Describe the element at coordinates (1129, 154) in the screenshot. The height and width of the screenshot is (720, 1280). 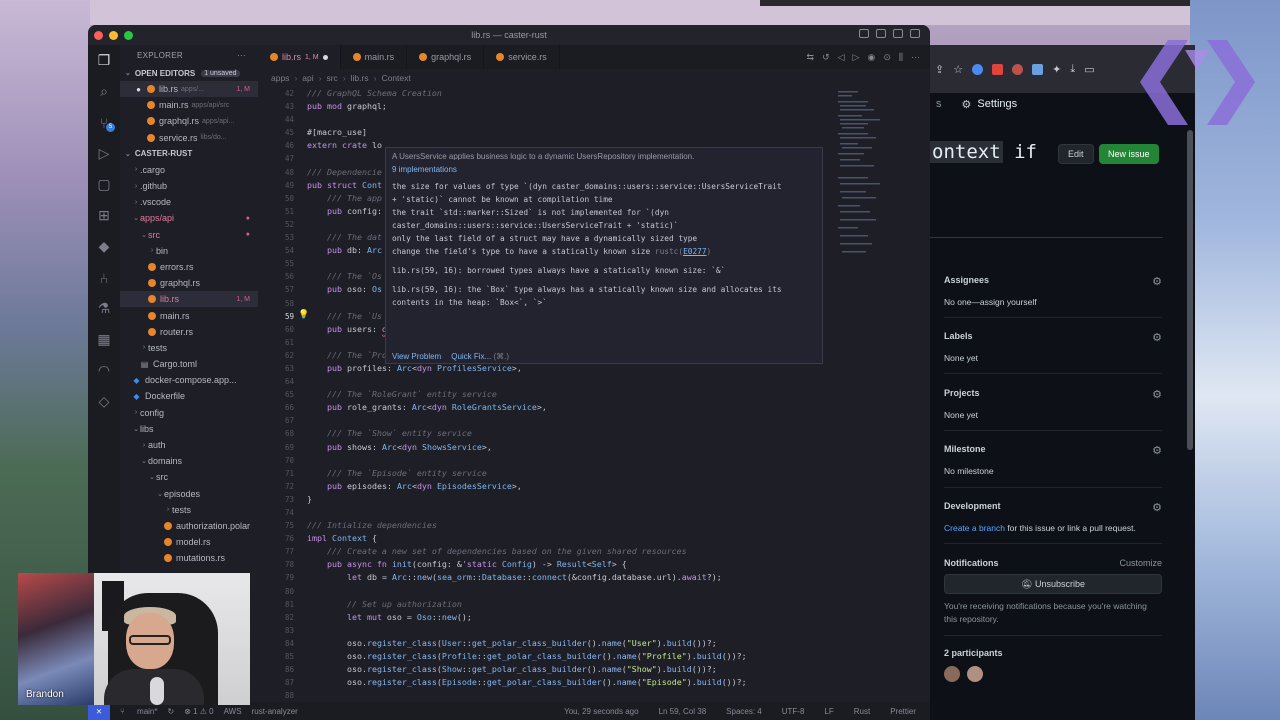
I see `new-issue-button: New issue` at that location.